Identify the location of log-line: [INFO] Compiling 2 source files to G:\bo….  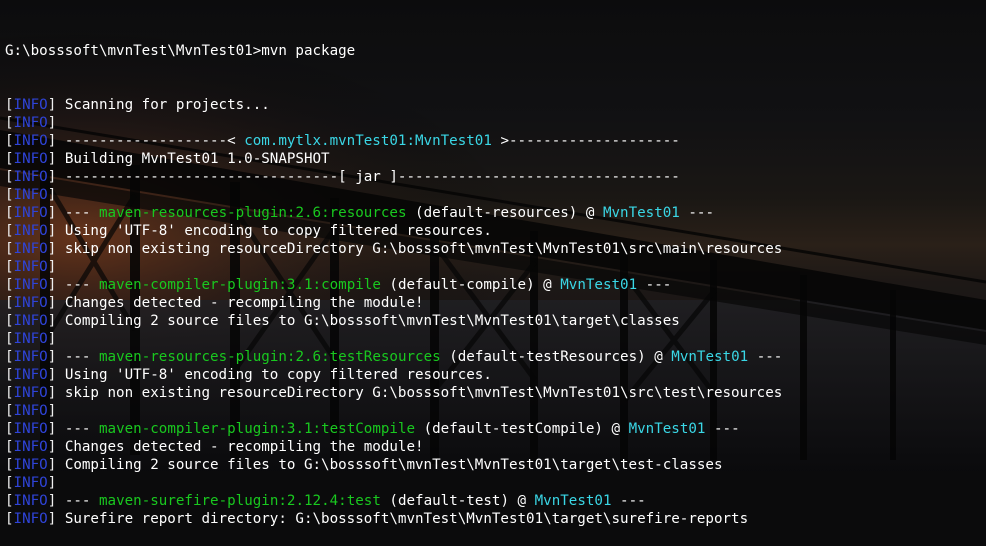
(495, 321).